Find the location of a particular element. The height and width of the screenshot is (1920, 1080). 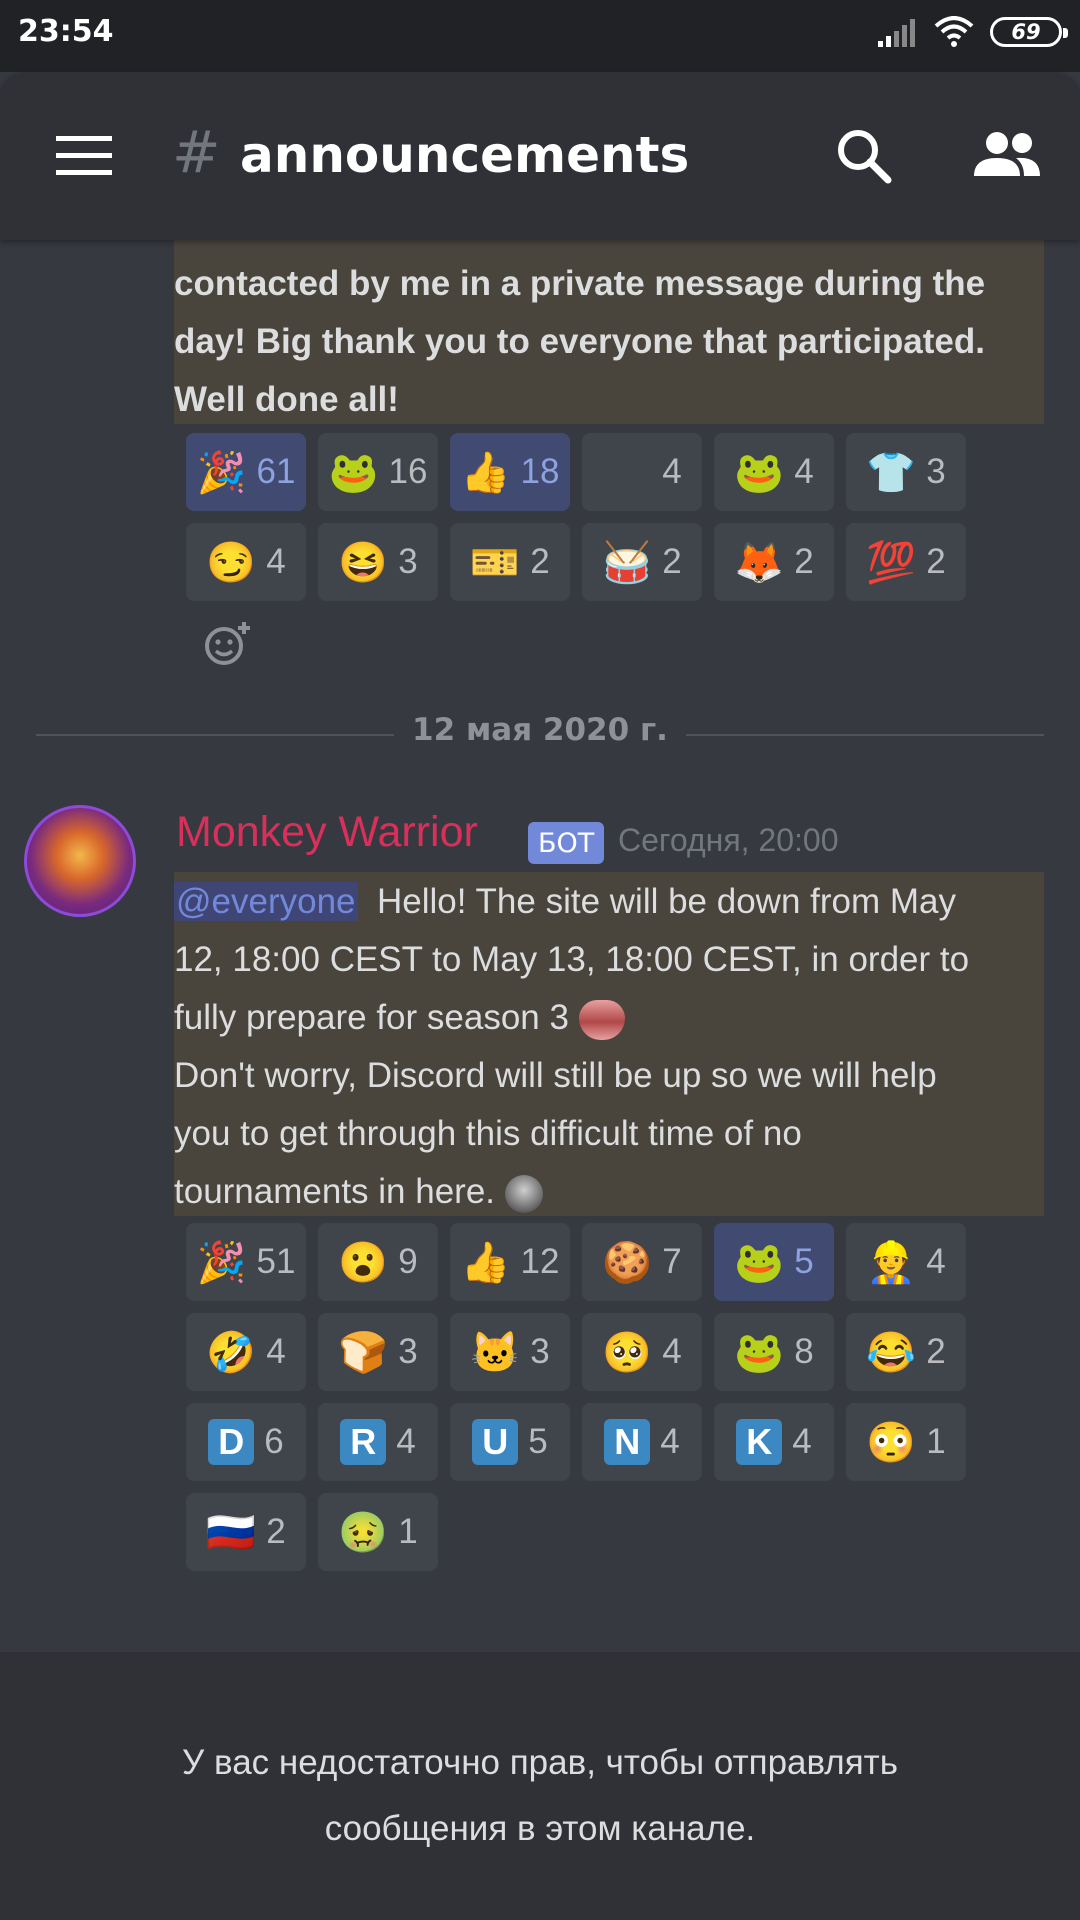

reaction-t-shirt: 👕 3 is located at coordinates (906, 472).